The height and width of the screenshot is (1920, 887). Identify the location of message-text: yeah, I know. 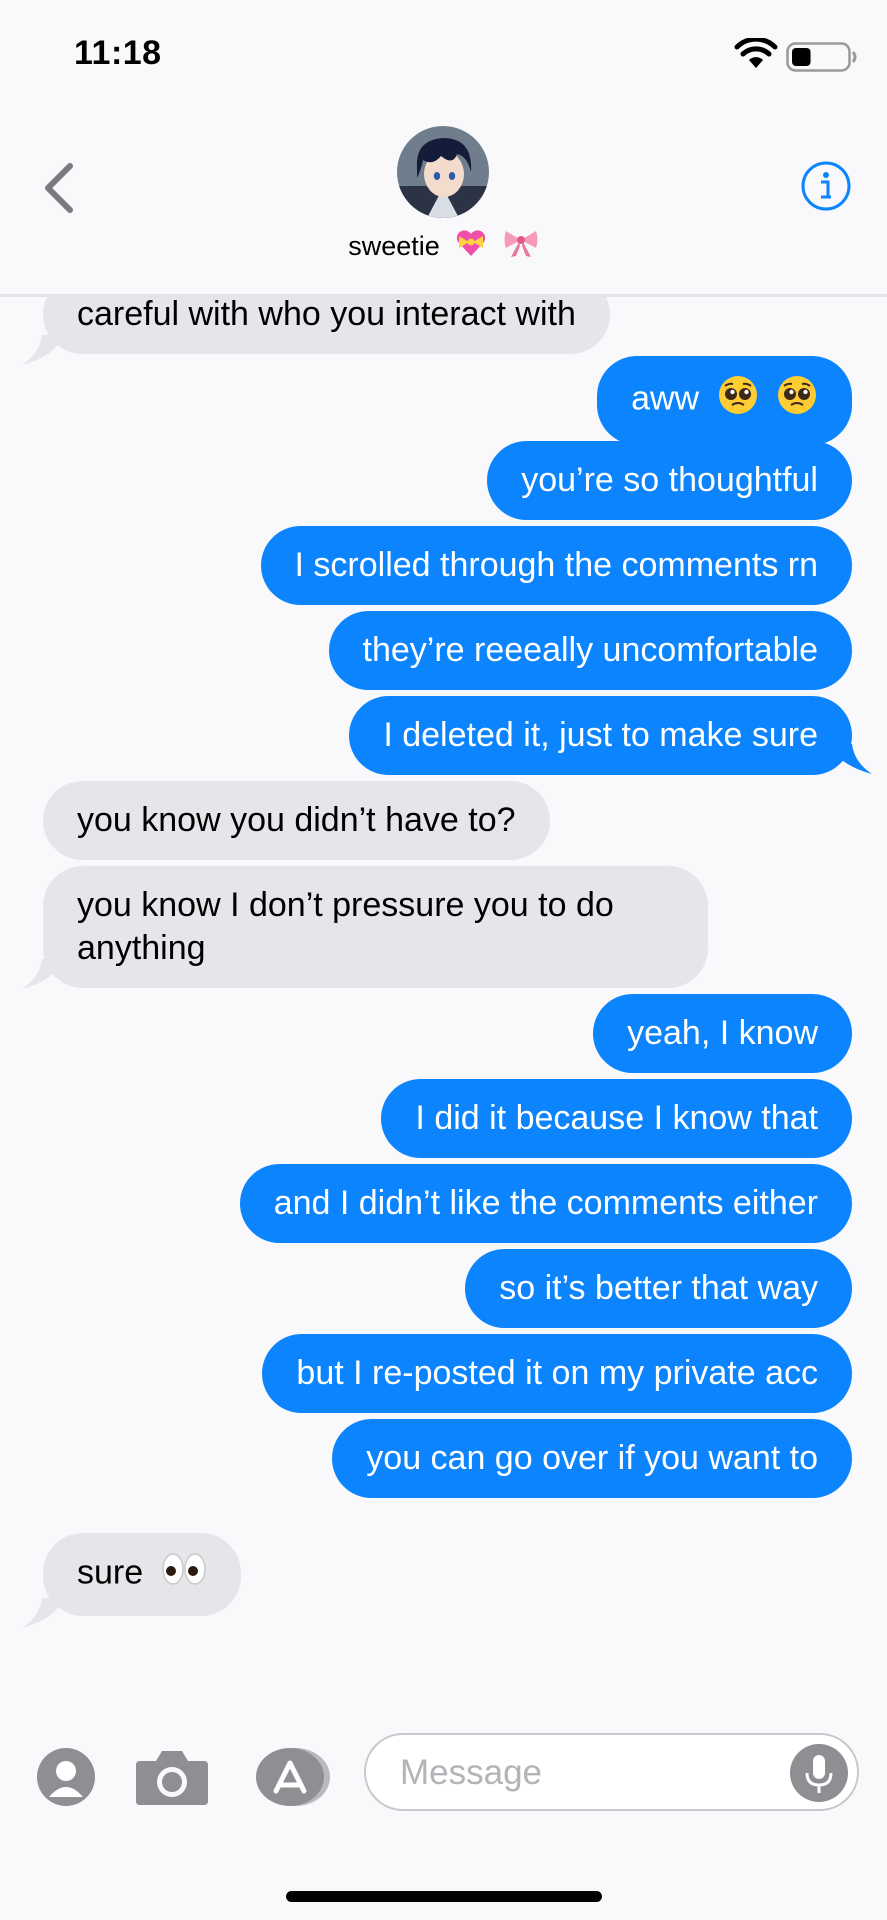
(722, 1033).